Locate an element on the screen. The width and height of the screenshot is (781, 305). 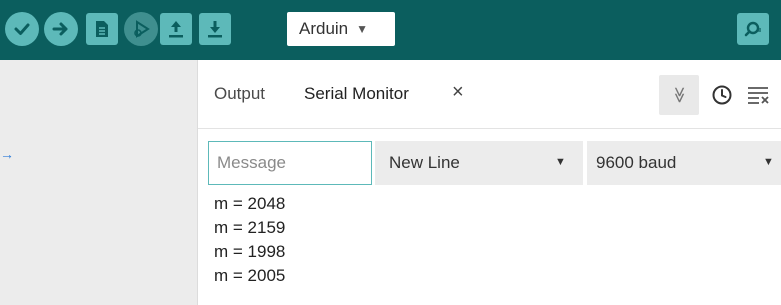
clear-output-icon is located at coordinates (758, 95).